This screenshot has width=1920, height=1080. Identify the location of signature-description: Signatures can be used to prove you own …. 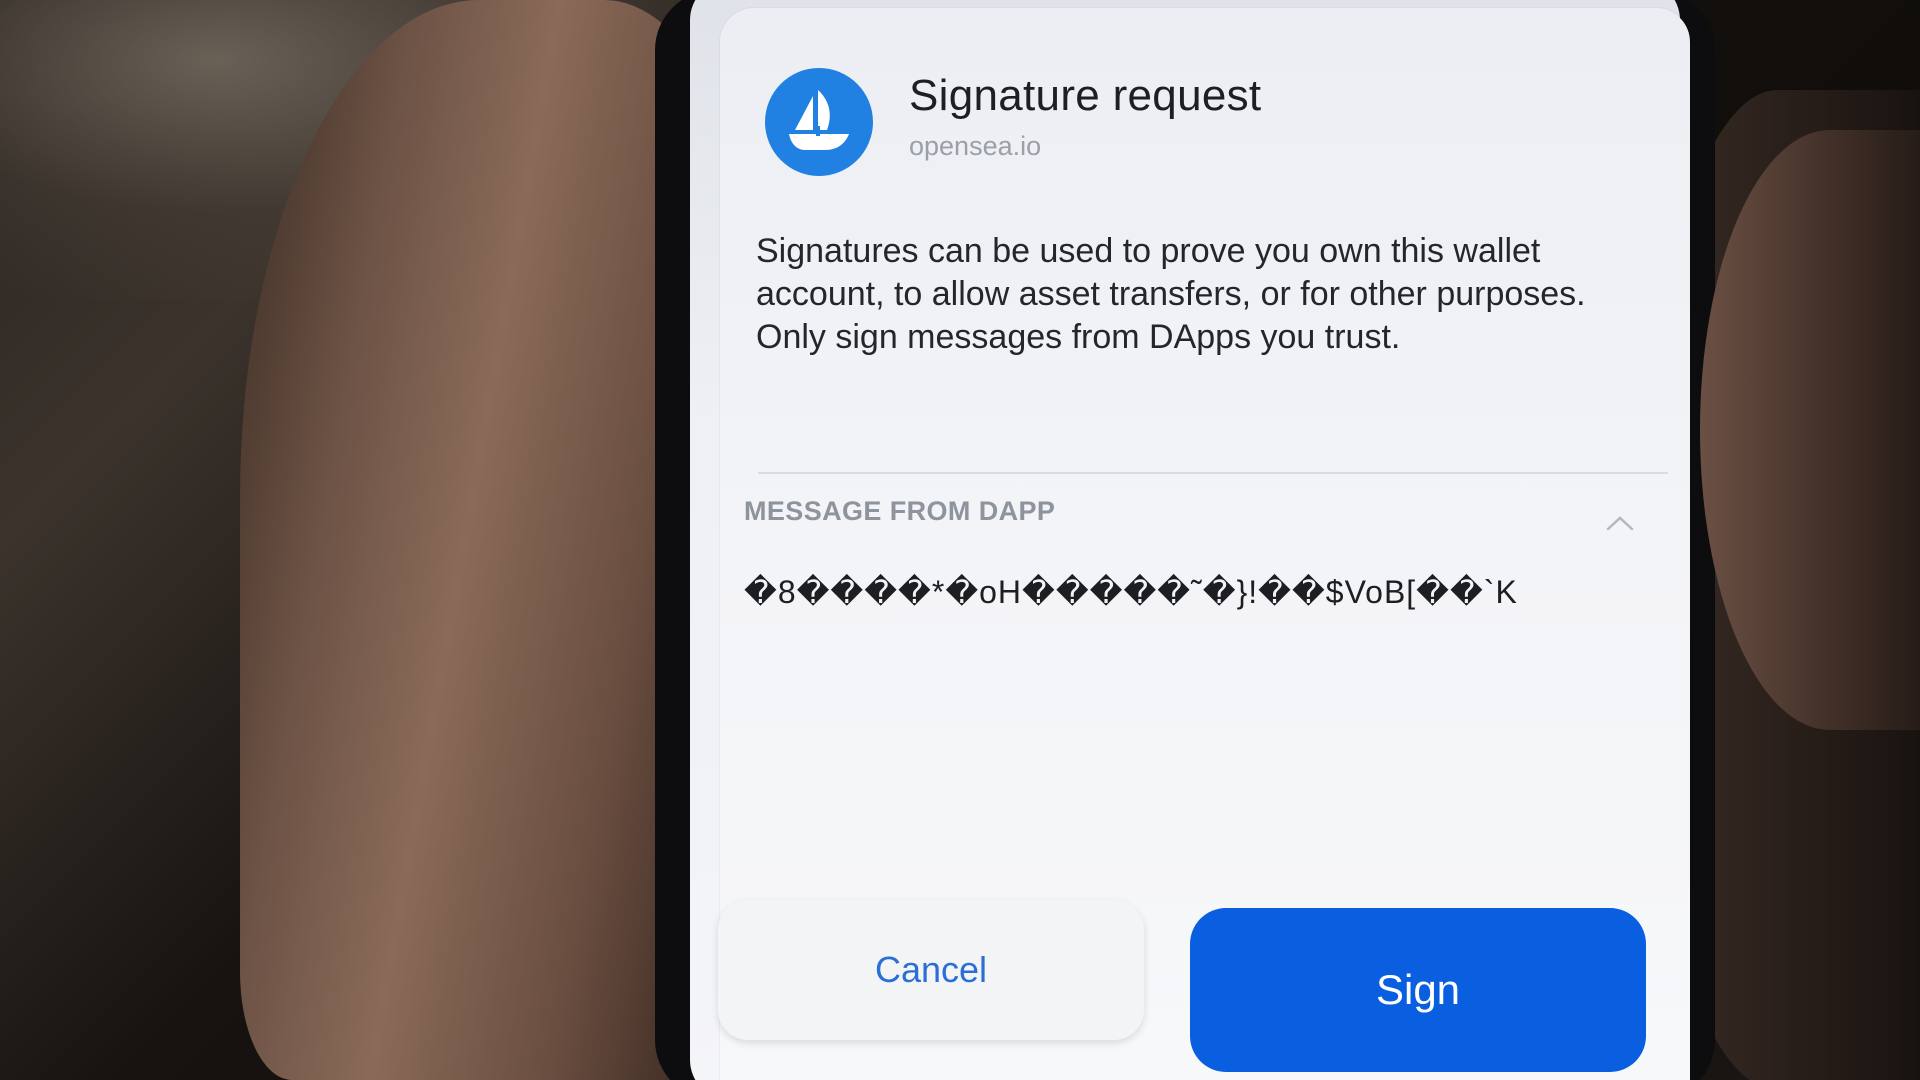
(1171, 294).